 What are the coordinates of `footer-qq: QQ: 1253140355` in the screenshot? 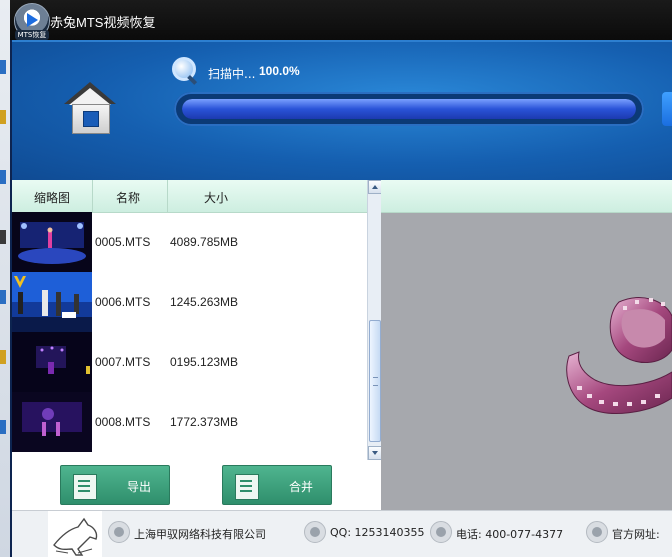 It's located at (377, 532).